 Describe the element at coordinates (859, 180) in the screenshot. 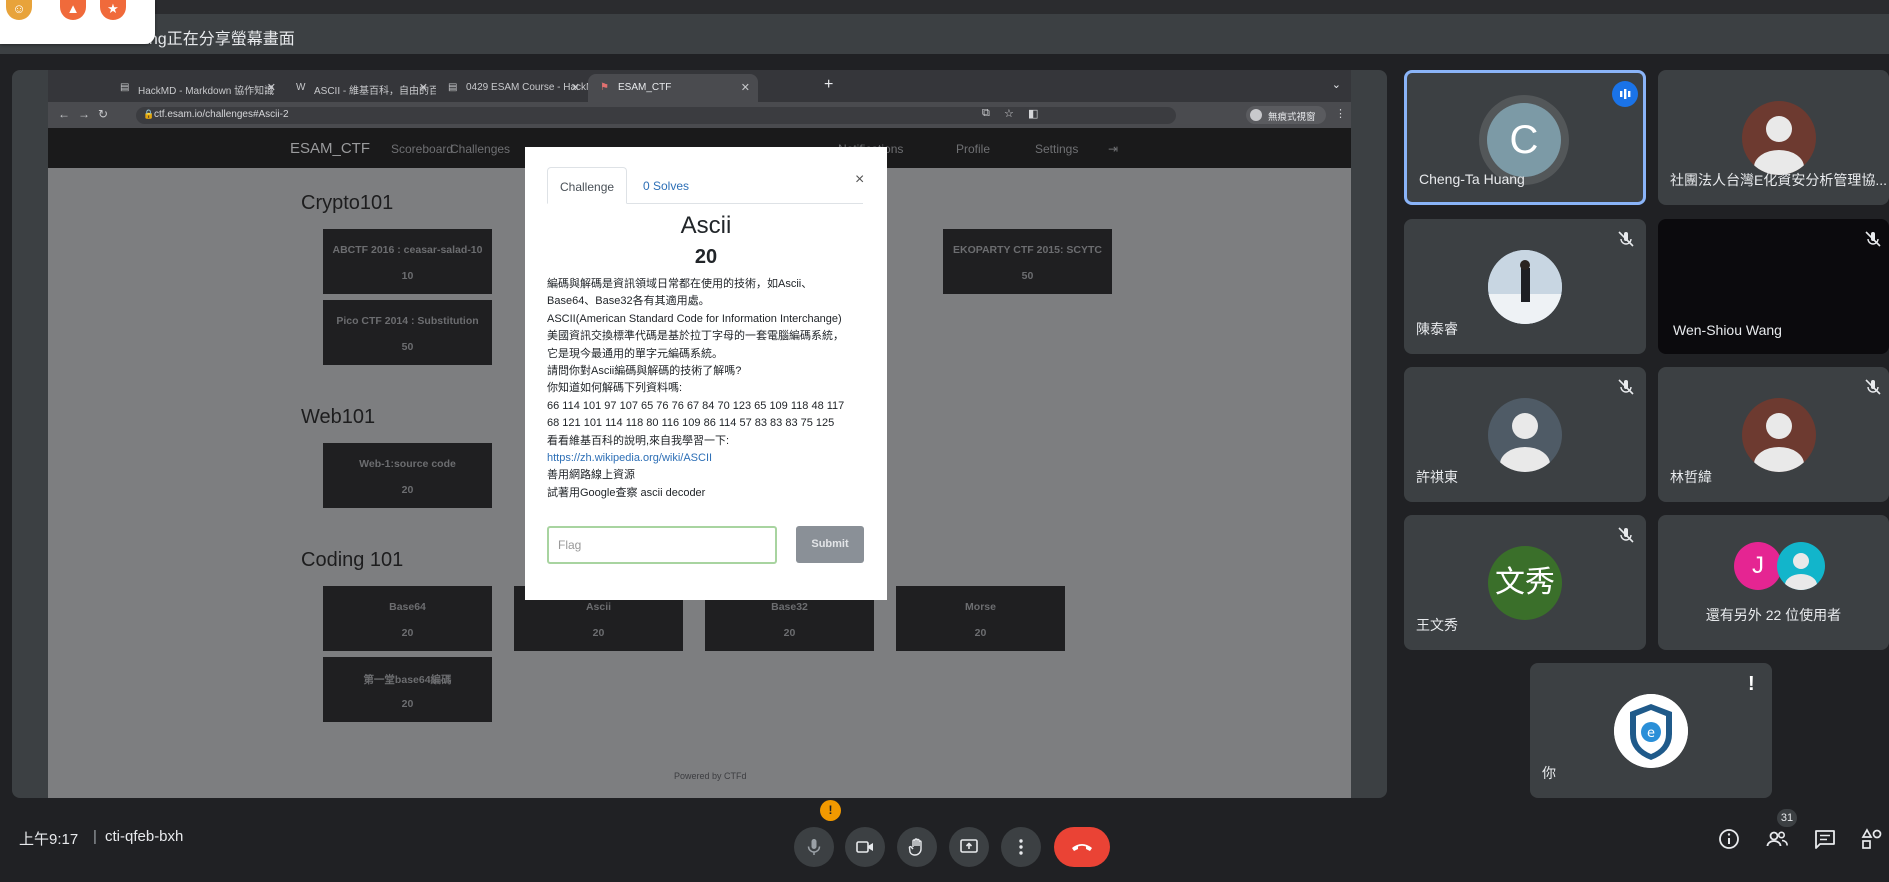

I see `close-icon: ×` at that location.